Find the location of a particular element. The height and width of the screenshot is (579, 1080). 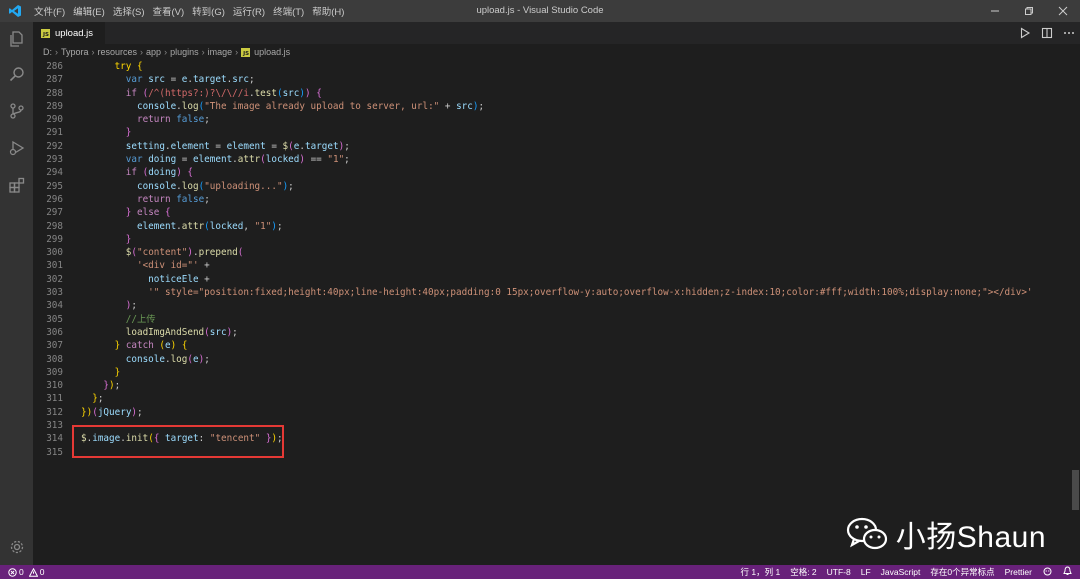

menu-item: 选择(S) is located at coordinates (129, 11).